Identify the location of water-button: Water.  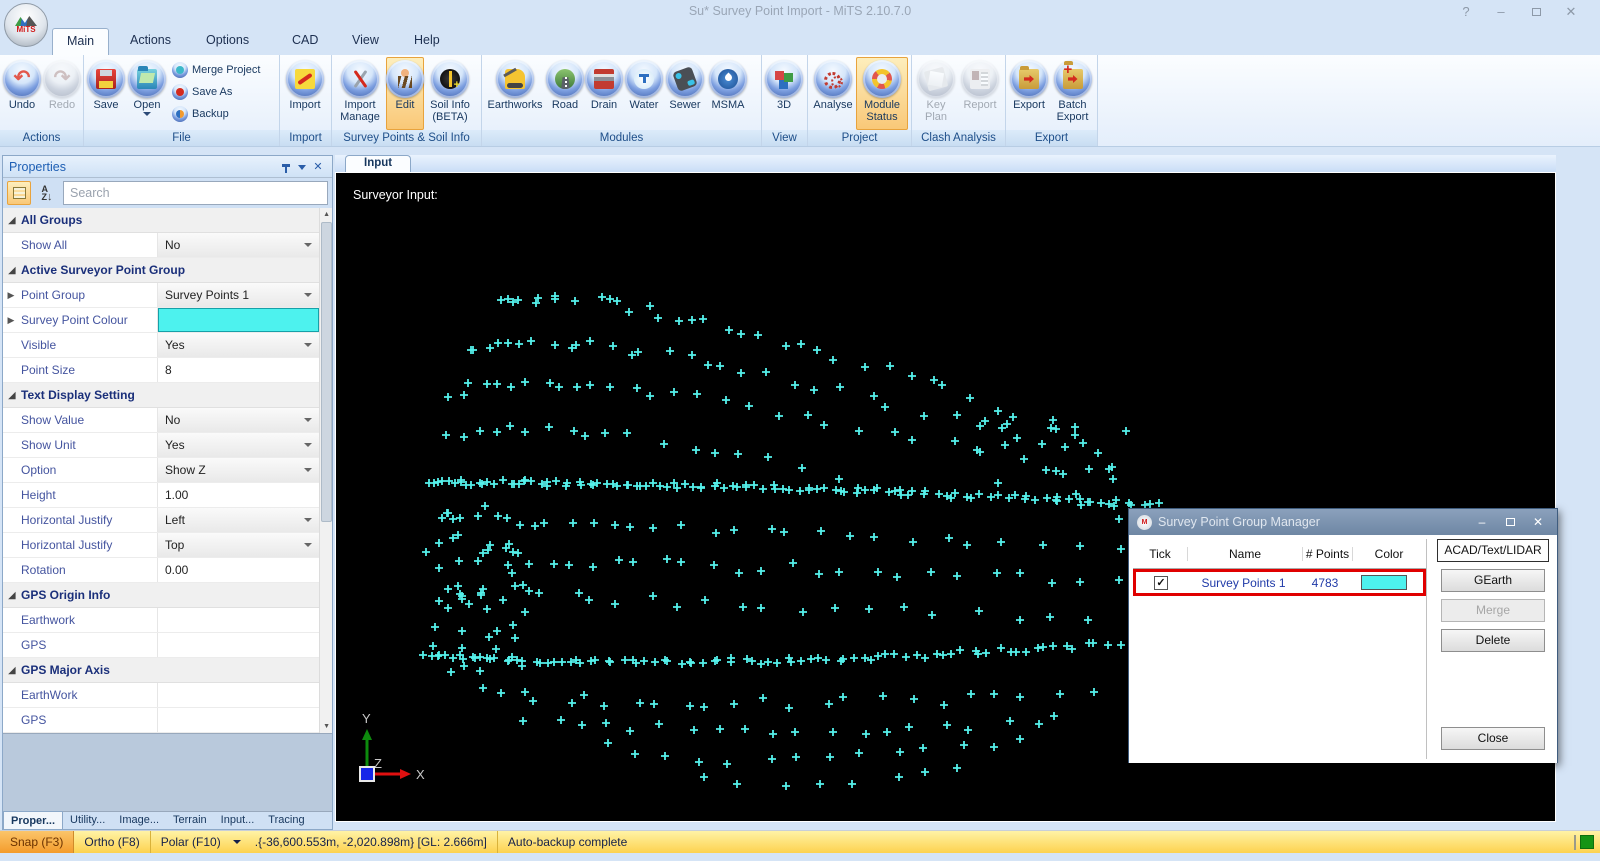
(644, 93).